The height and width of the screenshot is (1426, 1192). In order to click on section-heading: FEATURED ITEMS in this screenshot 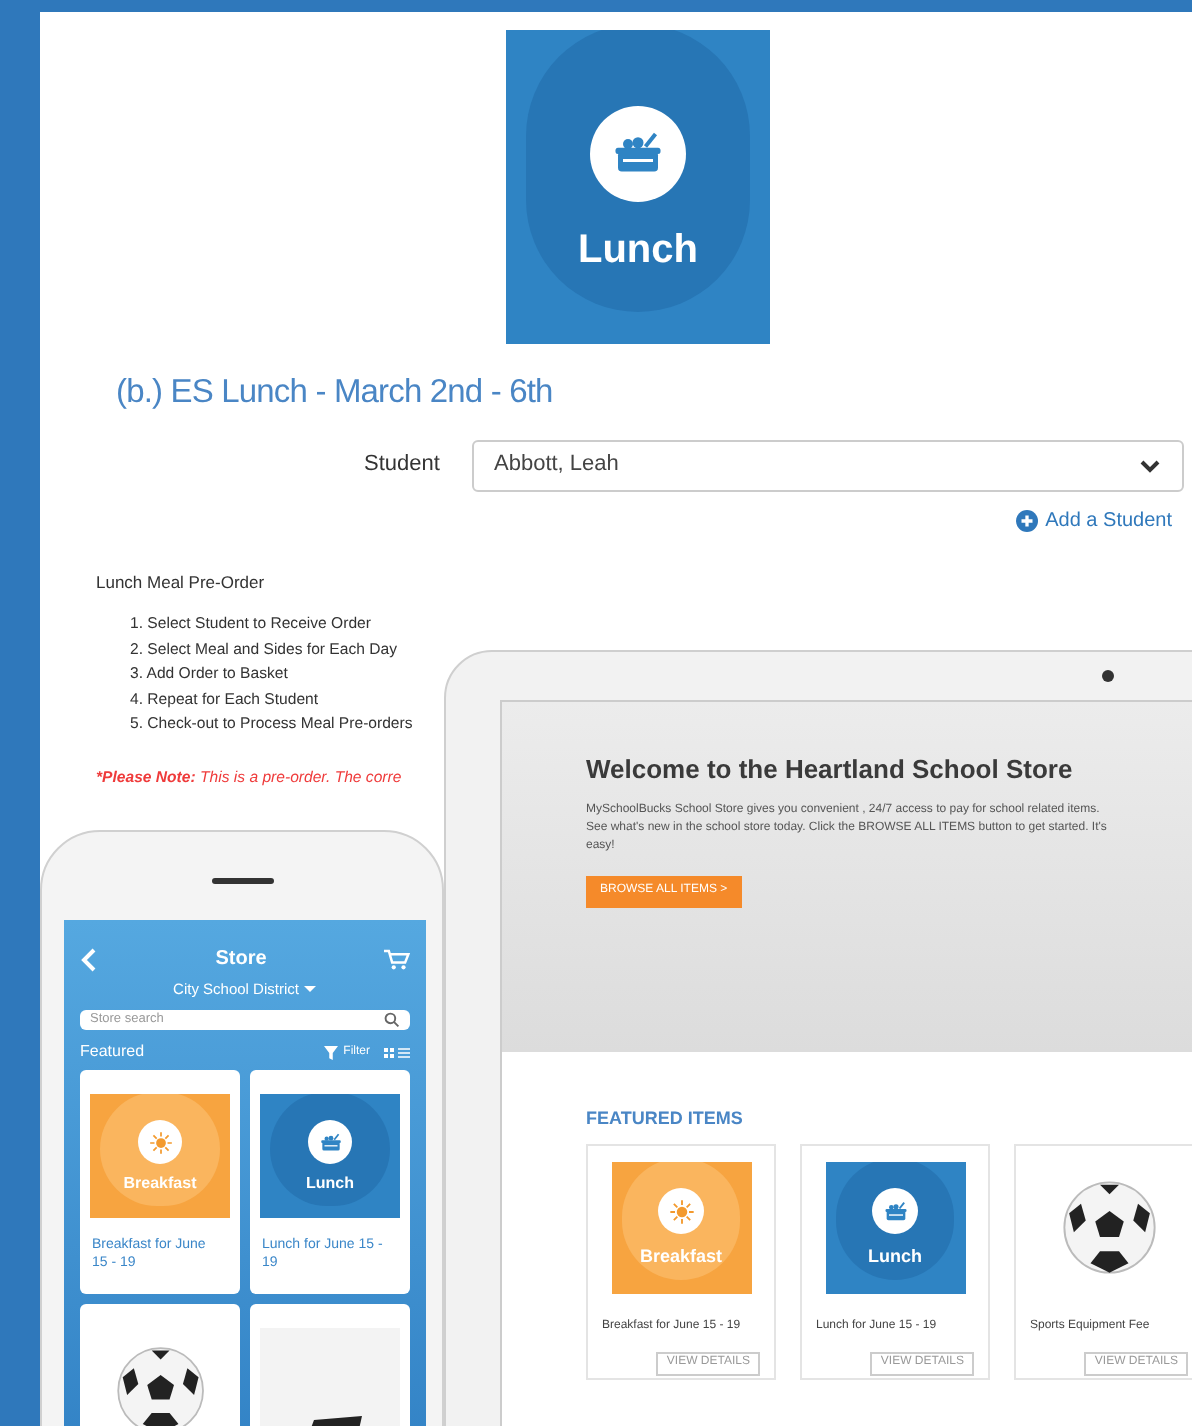, I will do `click(665, 1119)`.